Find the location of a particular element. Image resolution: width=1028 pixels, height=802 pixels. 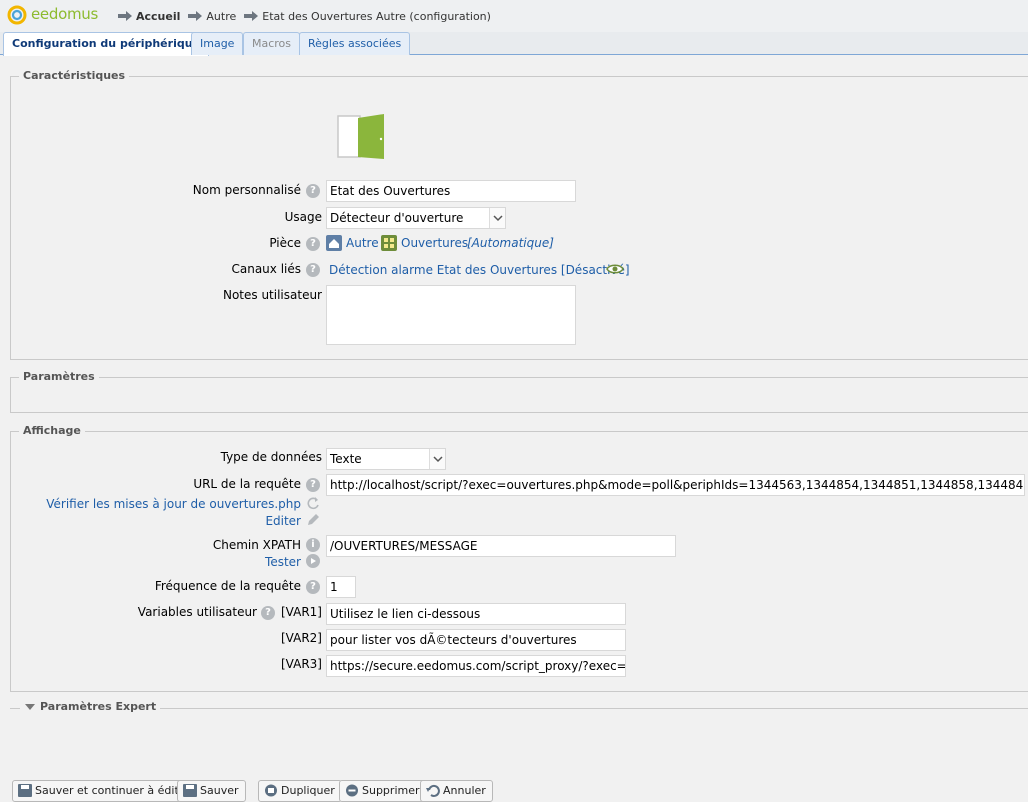

label-var1: [VAR1] is located at coordinates (301, 612).